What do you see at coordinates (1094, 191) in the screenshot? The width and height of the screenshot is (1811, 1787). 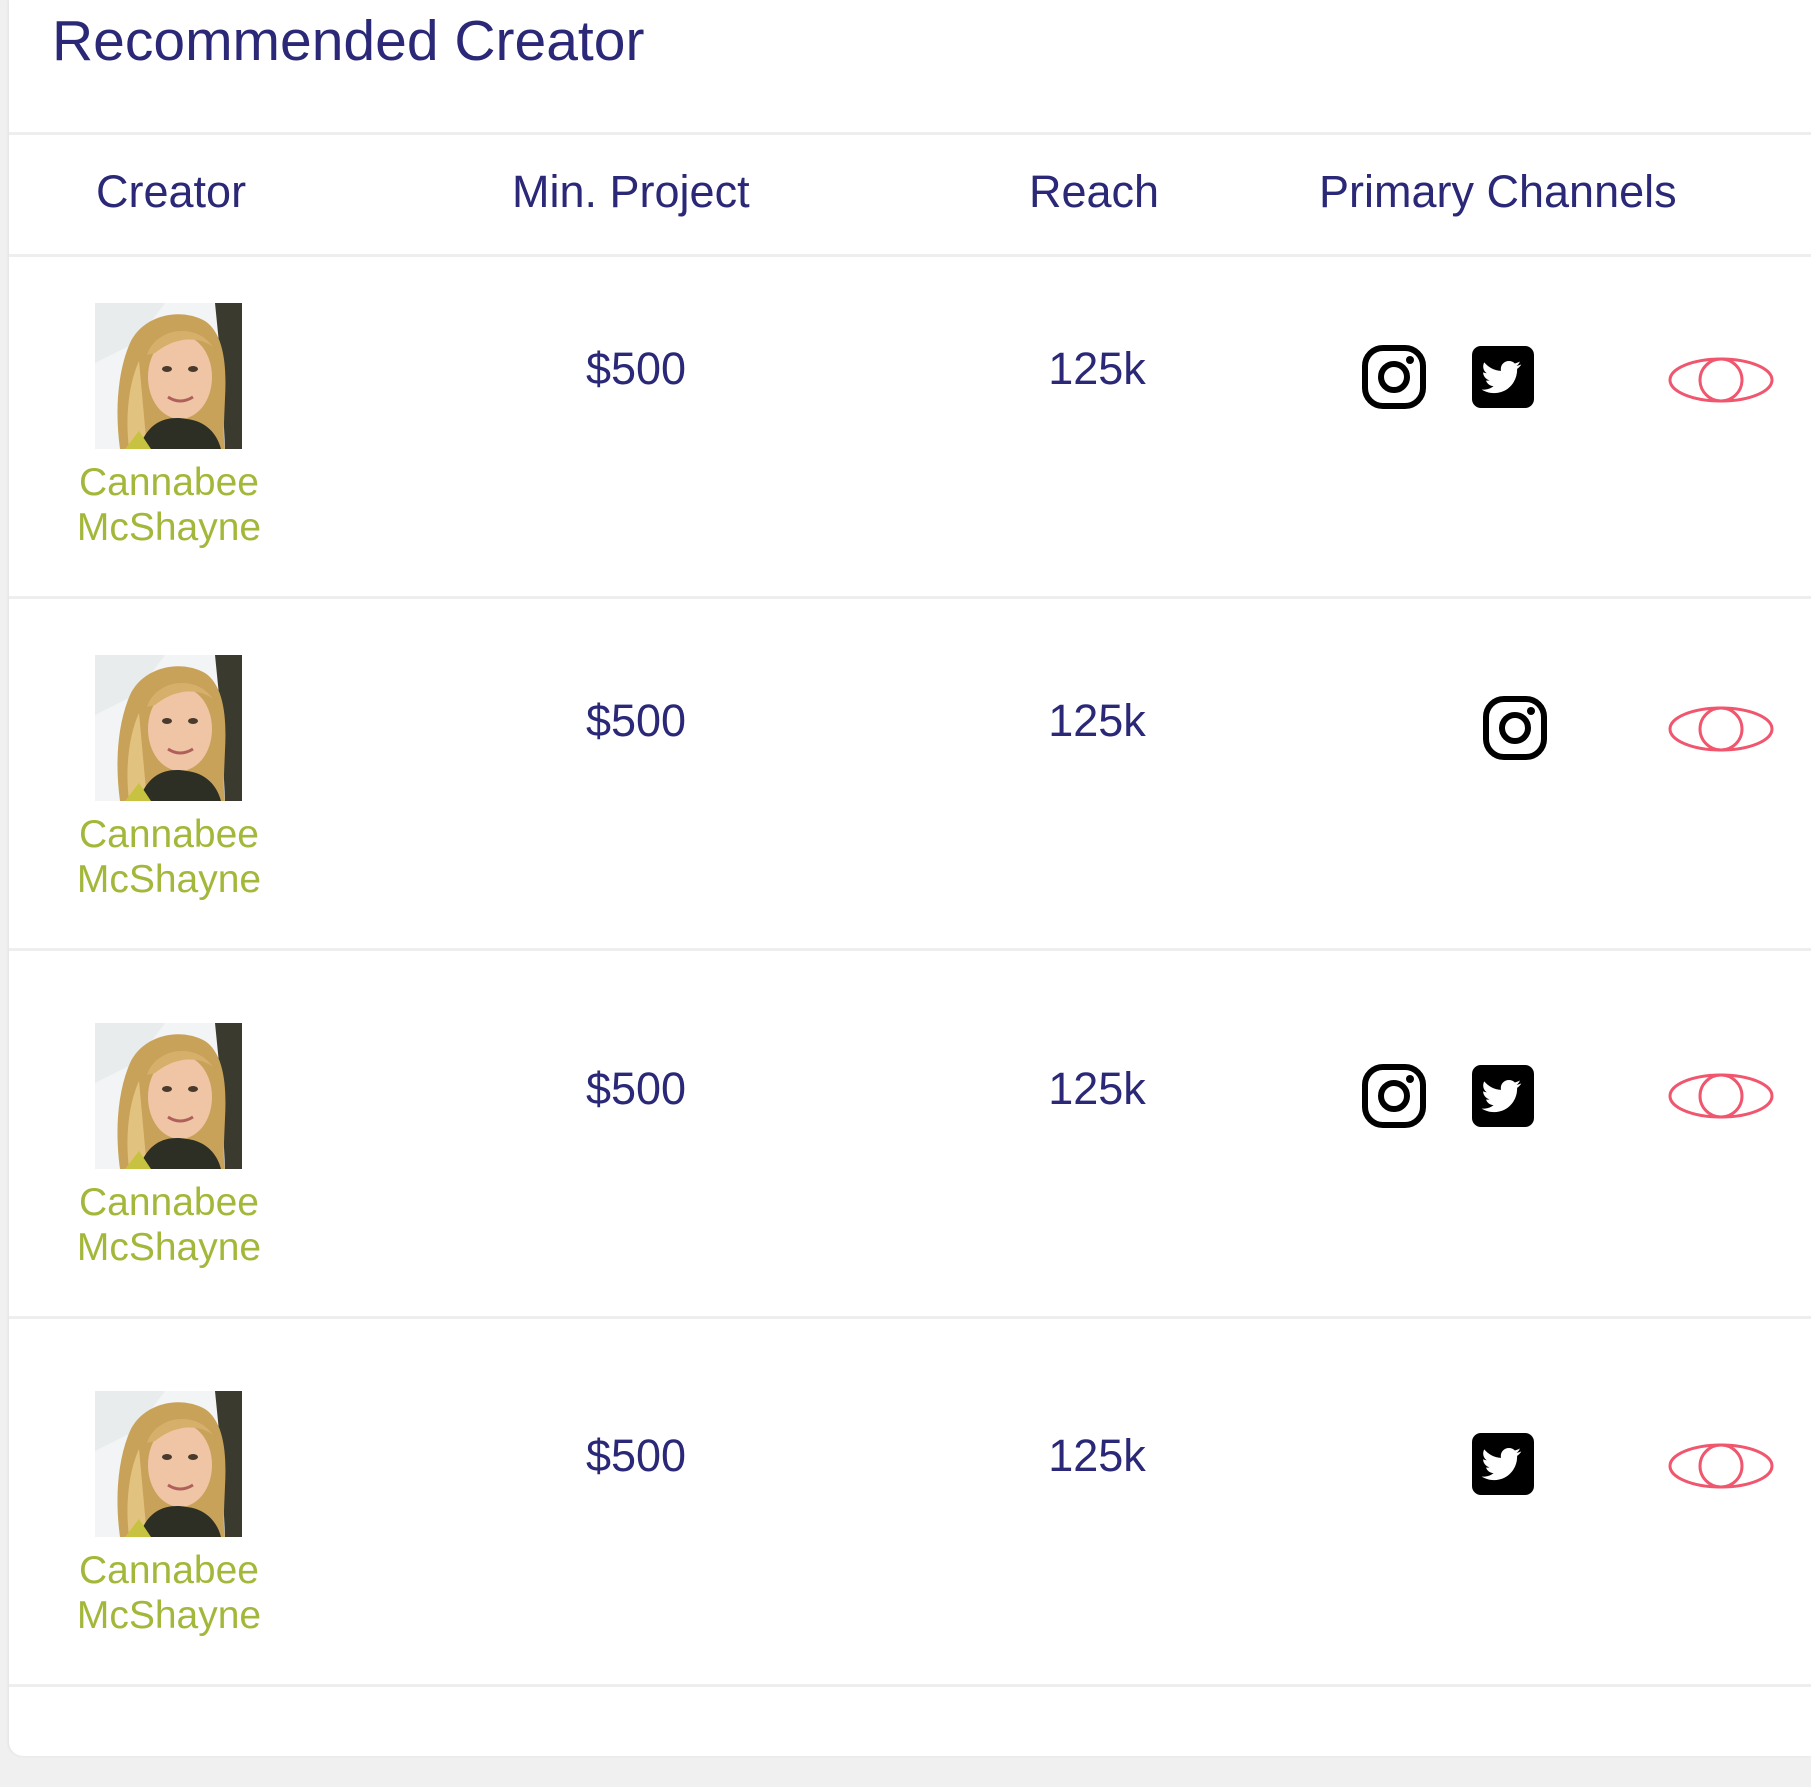 I see `column-header-reach: Reach` at bounding box center [1094, 191].